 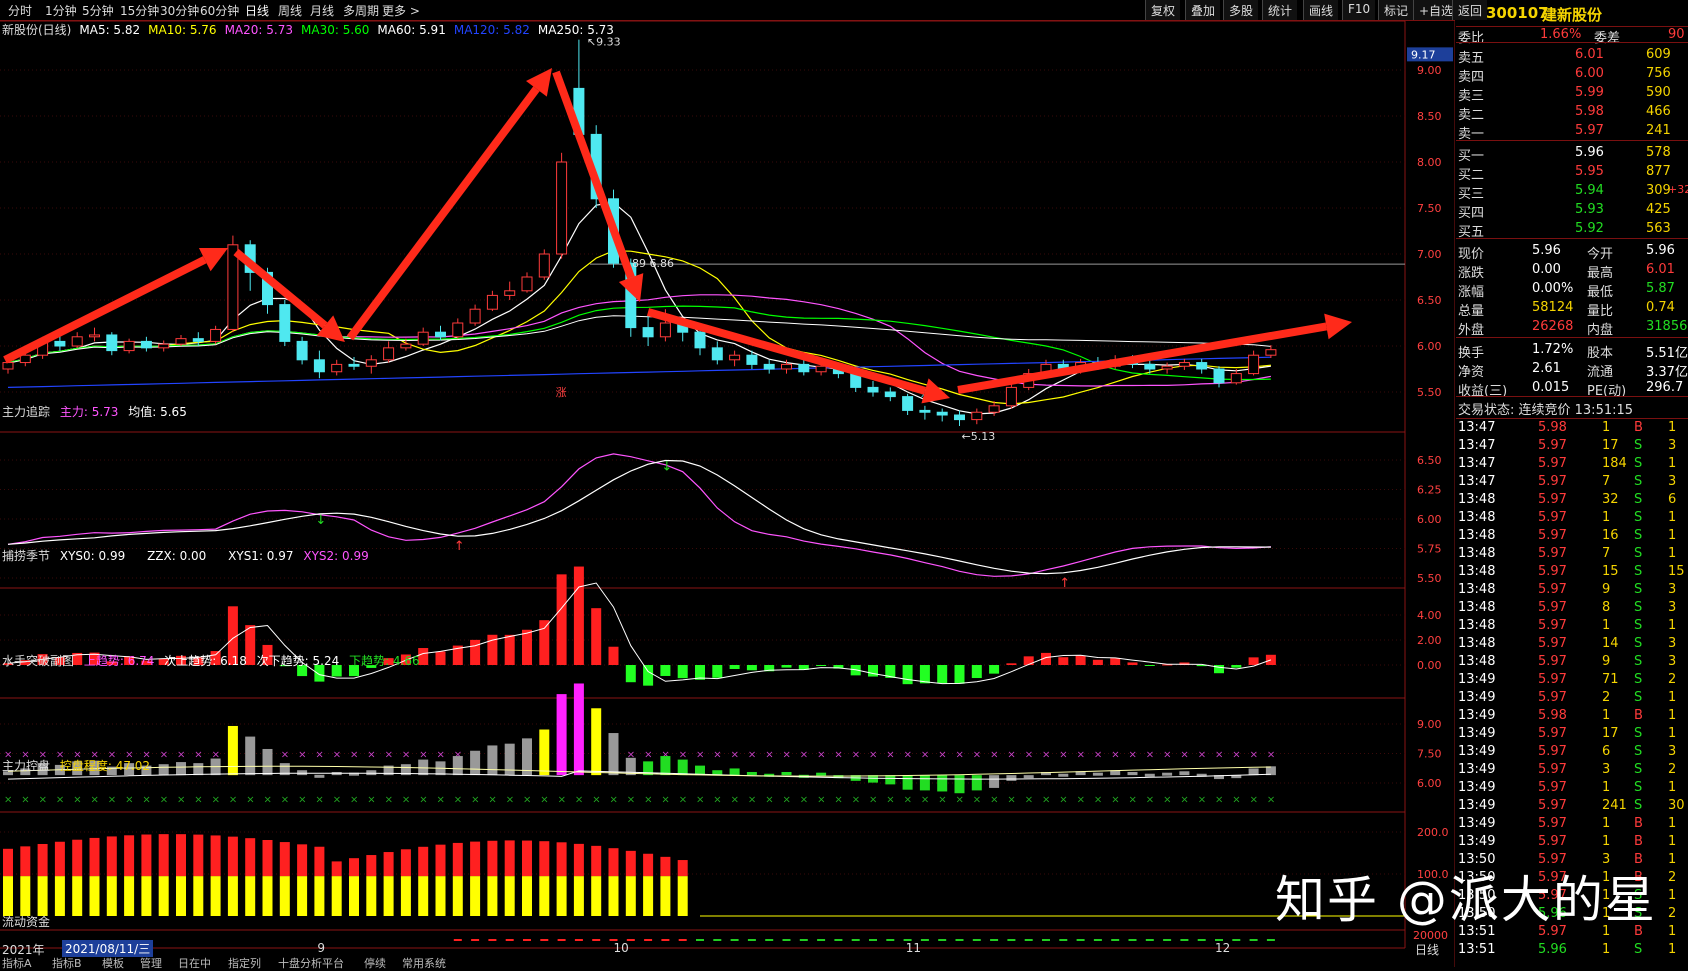 What do you see at coordinates (1658, 130) in the screenshot?
I see `ask-vol-4: 241` at bounding box center [1658, 130].